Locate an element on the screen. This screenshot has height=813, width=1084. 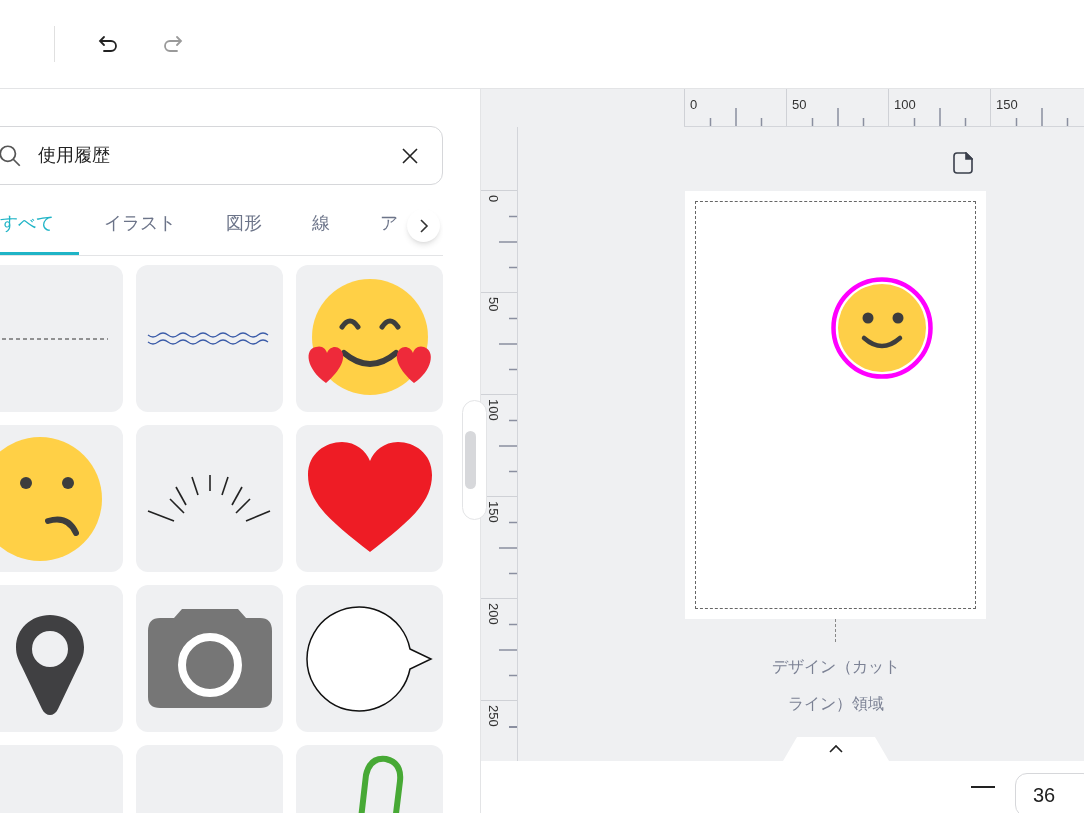
smiley-face-drawing is located at coordinates (882, 328).